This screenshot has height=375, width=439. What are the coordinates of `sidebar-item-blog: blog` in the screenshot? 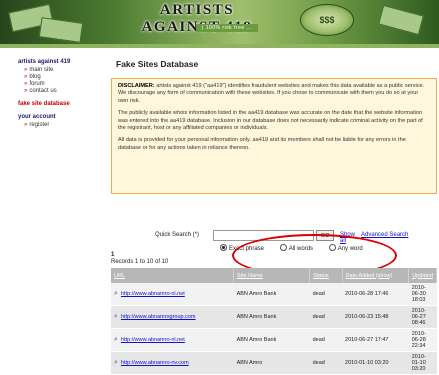 It's located at (32, 77).